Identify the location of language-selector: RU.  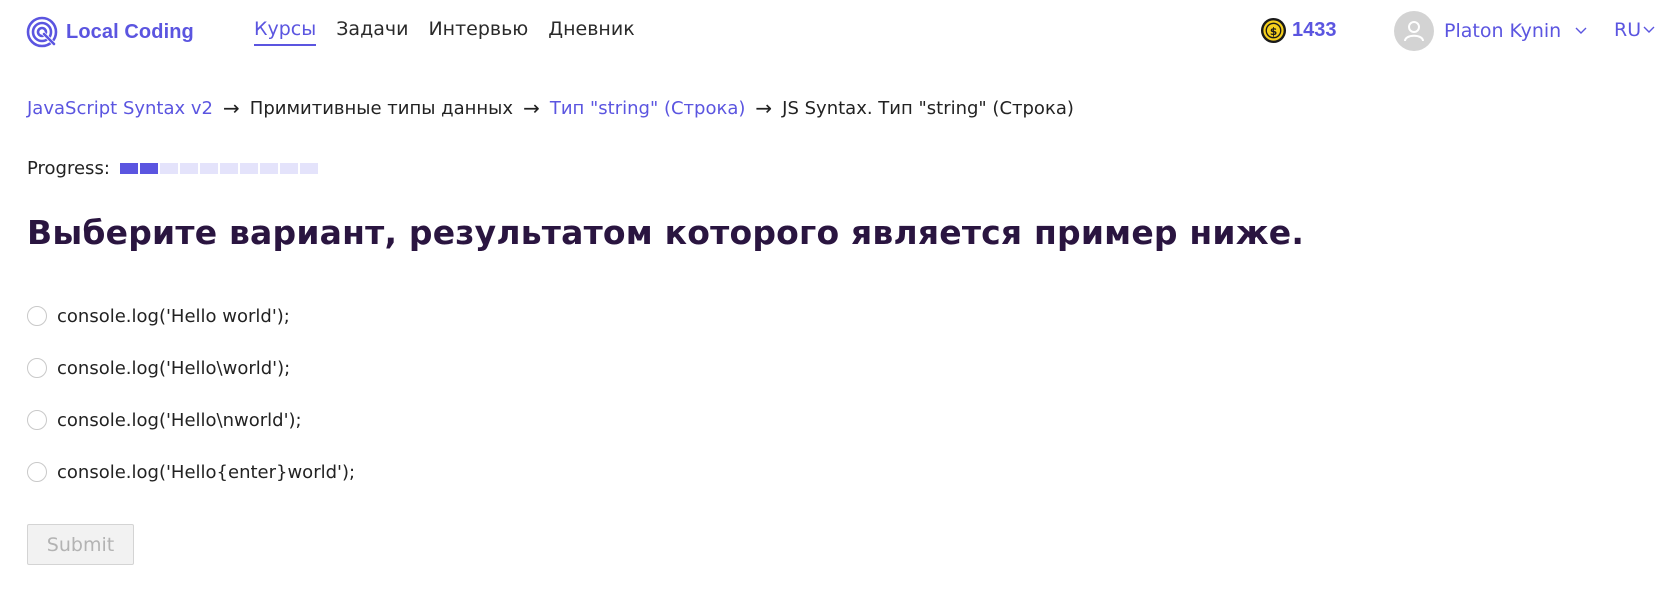
(1634, 30).